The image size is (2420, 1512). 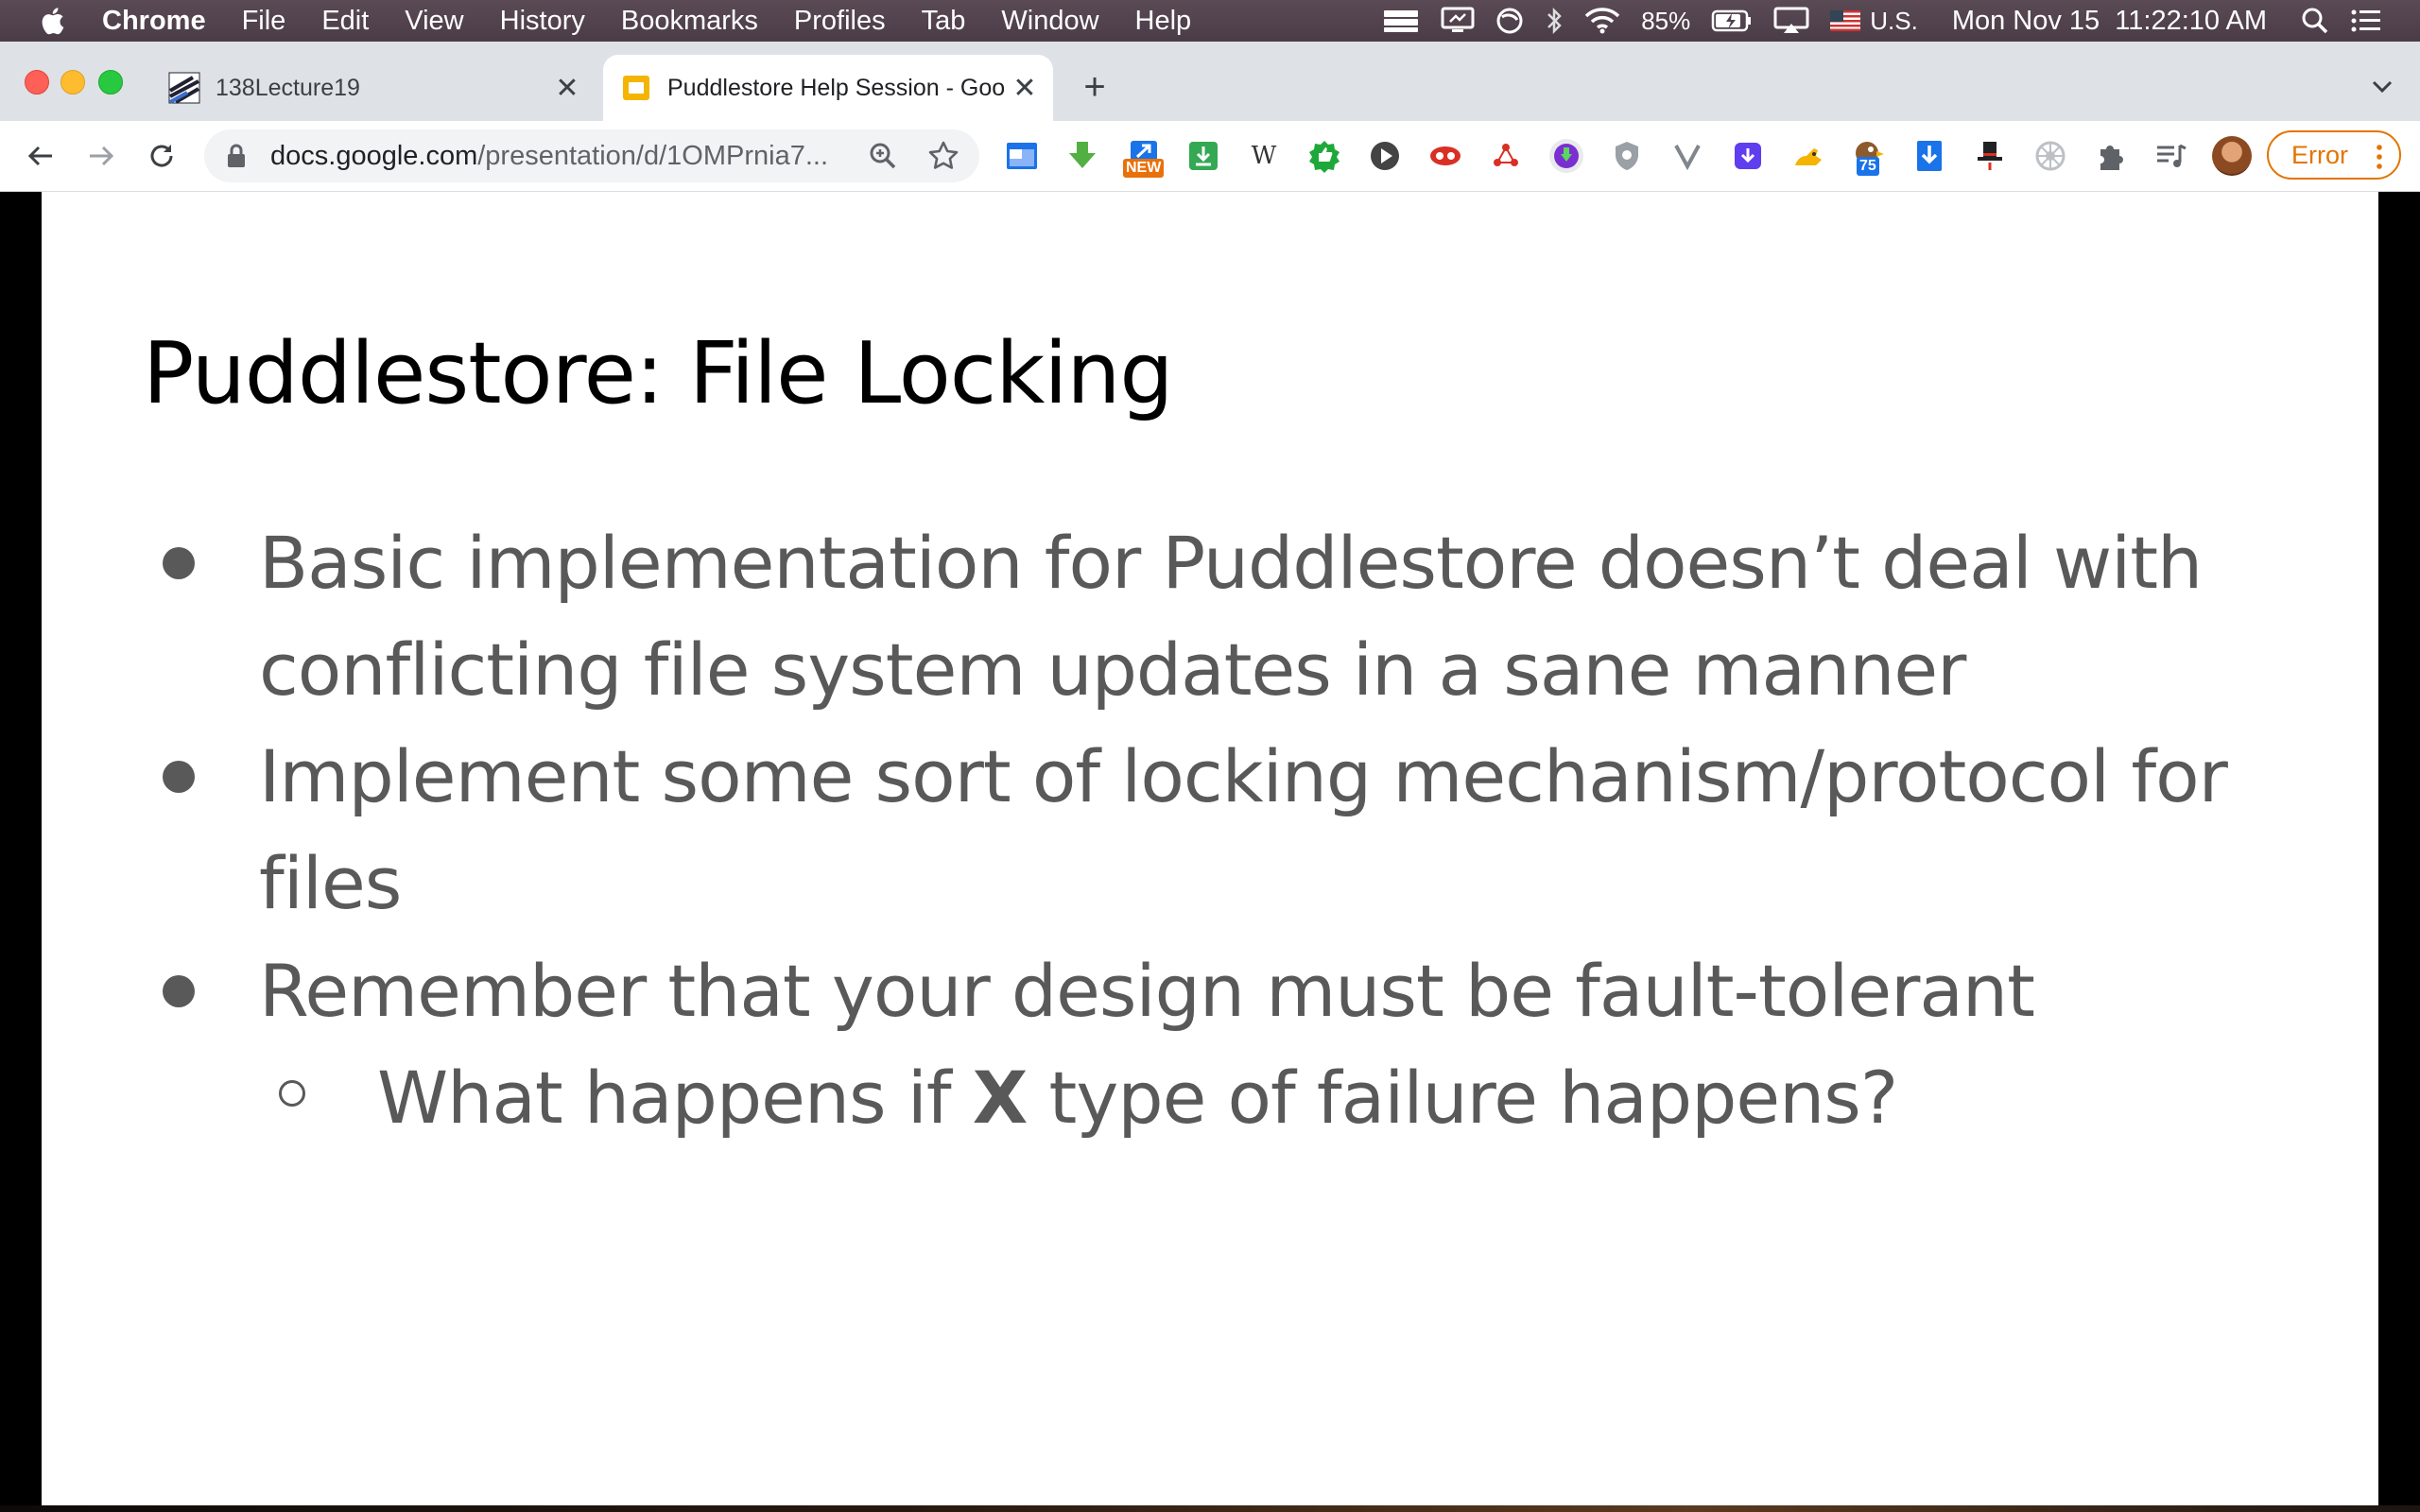 What do you see at coordinates (330, 883) in the screenshot?
I see `bullet-2-line-2: files` at bounding box center [330, 883].